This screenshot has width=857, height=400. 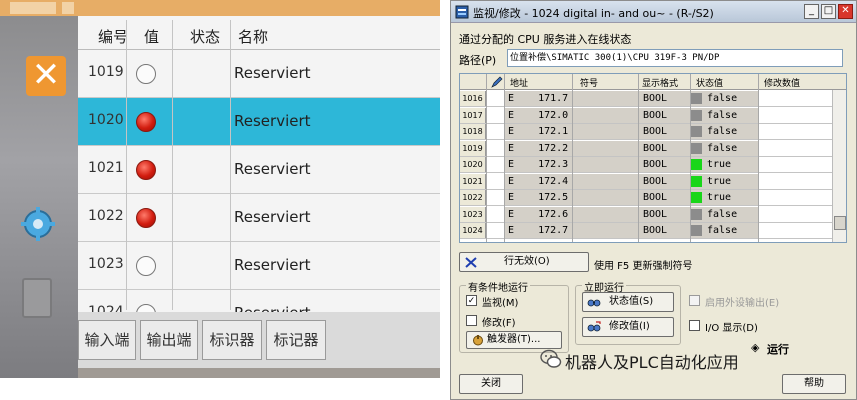 What do you see at coordinates (538, 148) in the screenshot?
I see `address-cell: E 172.2` at bounding box center [538, 148].